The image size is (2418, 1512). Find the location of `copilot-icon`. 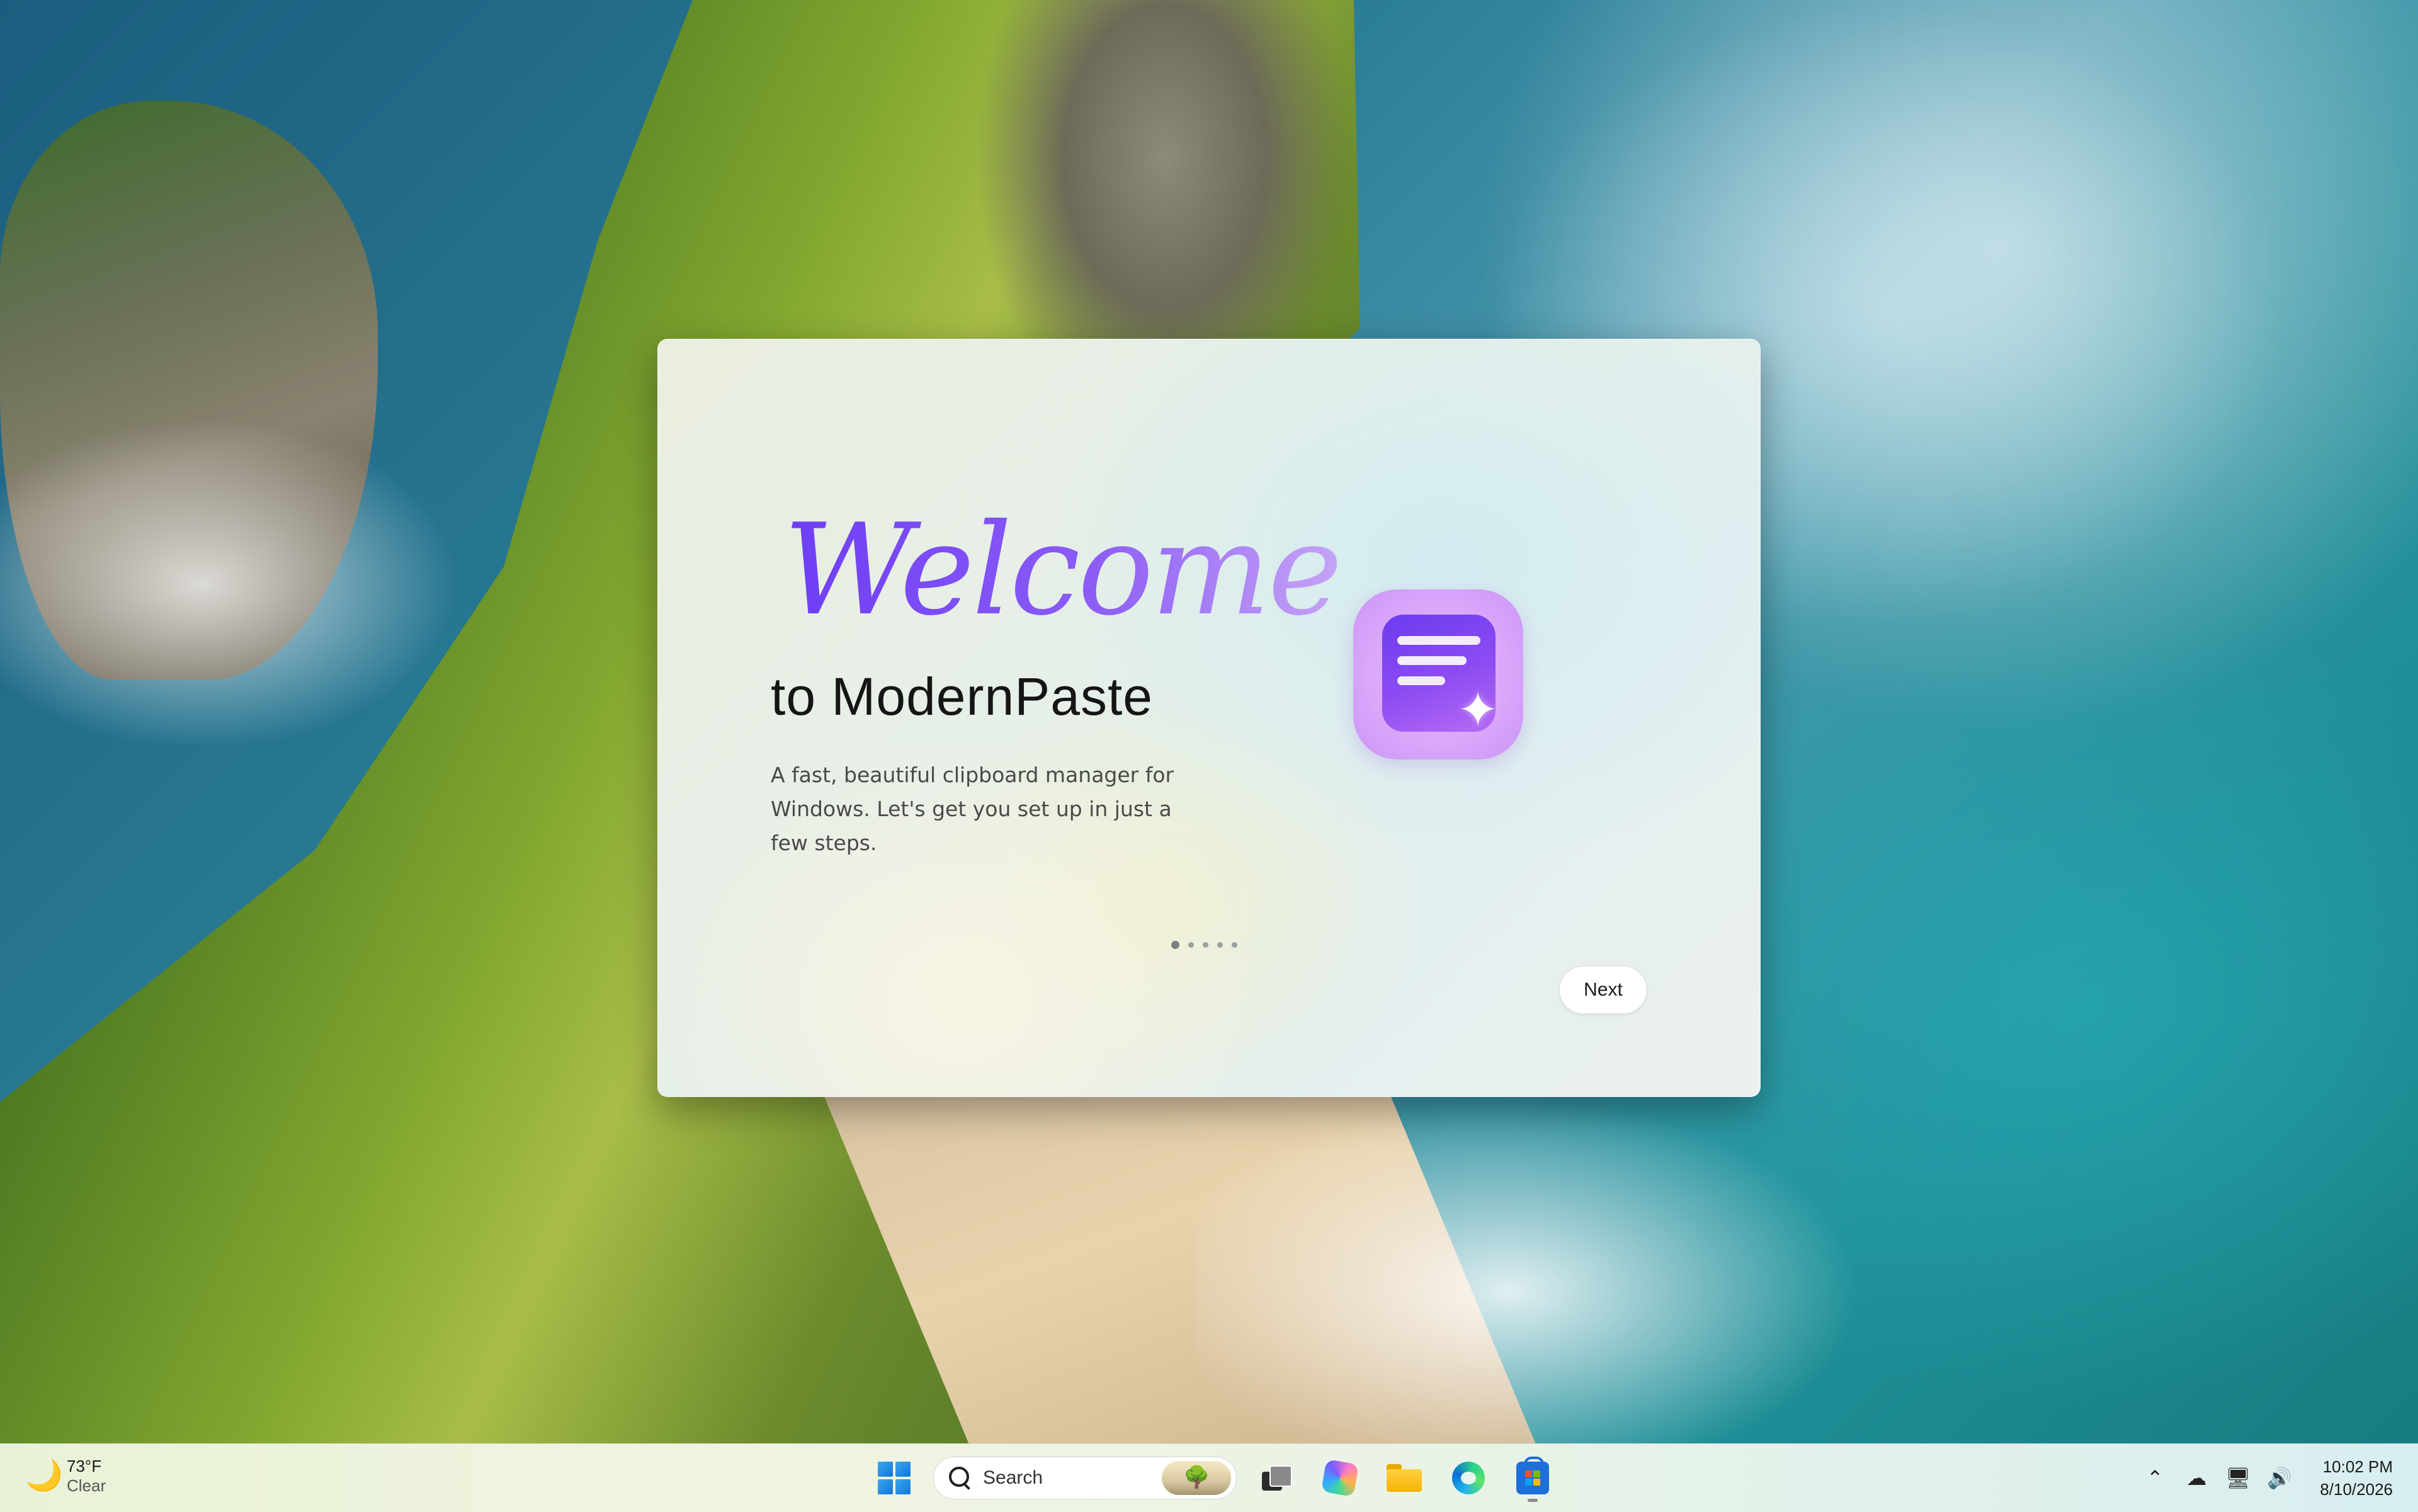

copilot-icon is located at coordinates (1340, 1478).